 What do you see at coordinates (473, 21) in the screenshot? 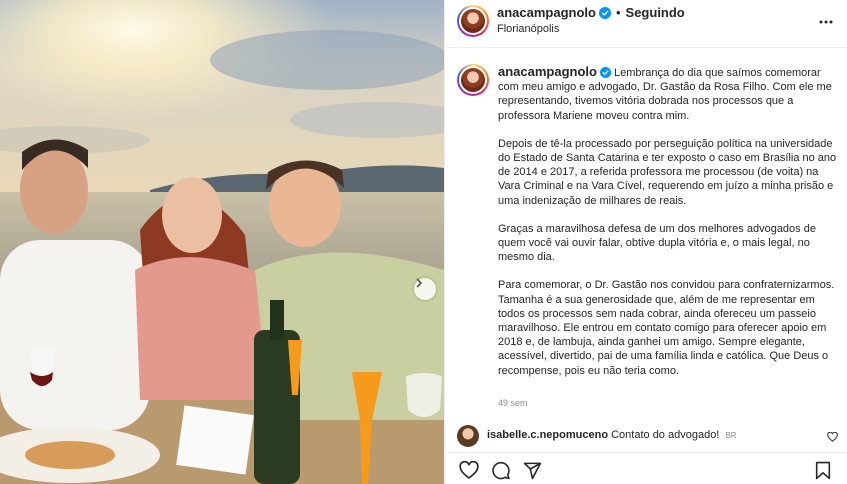
I see `author-avatar` at bounding box center [473, 21].